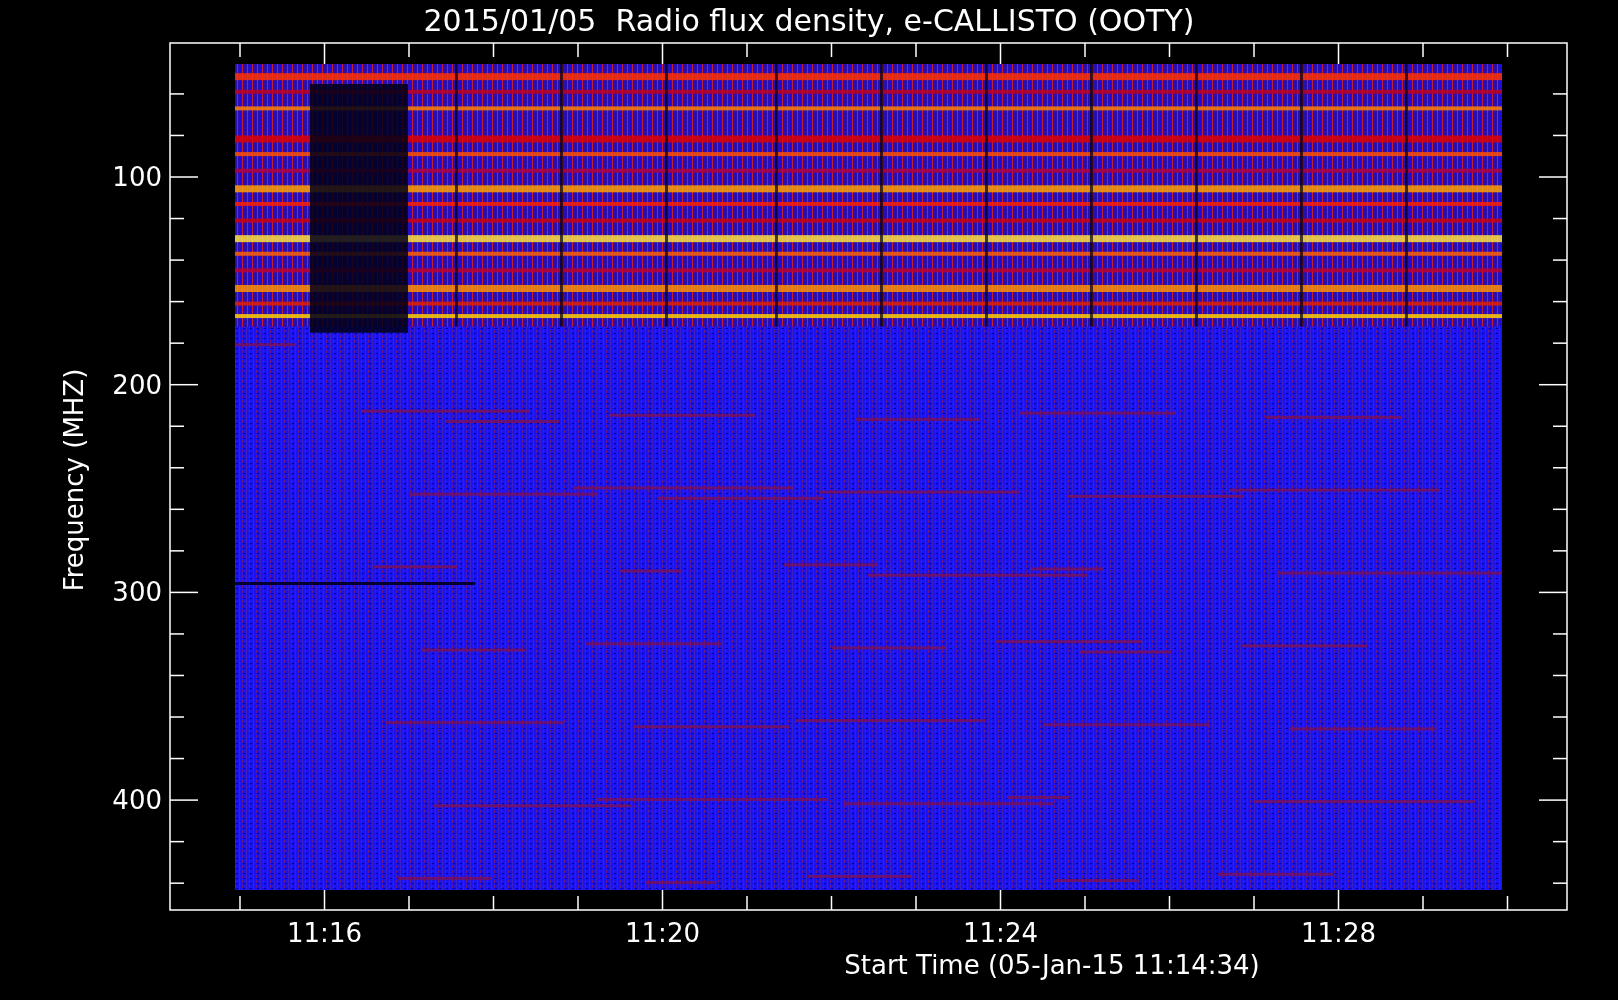 This screenshot has height=1000, width=1618. Describe the element at coordinates (136, 384) in the screenshot. I see `tick-label: 200` at that location.